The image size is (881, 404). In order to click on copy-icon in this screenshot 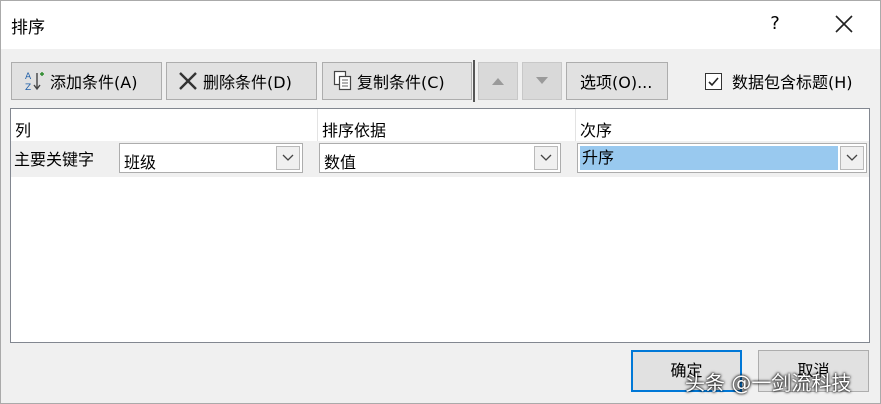, I will do `click(343, 81)`.